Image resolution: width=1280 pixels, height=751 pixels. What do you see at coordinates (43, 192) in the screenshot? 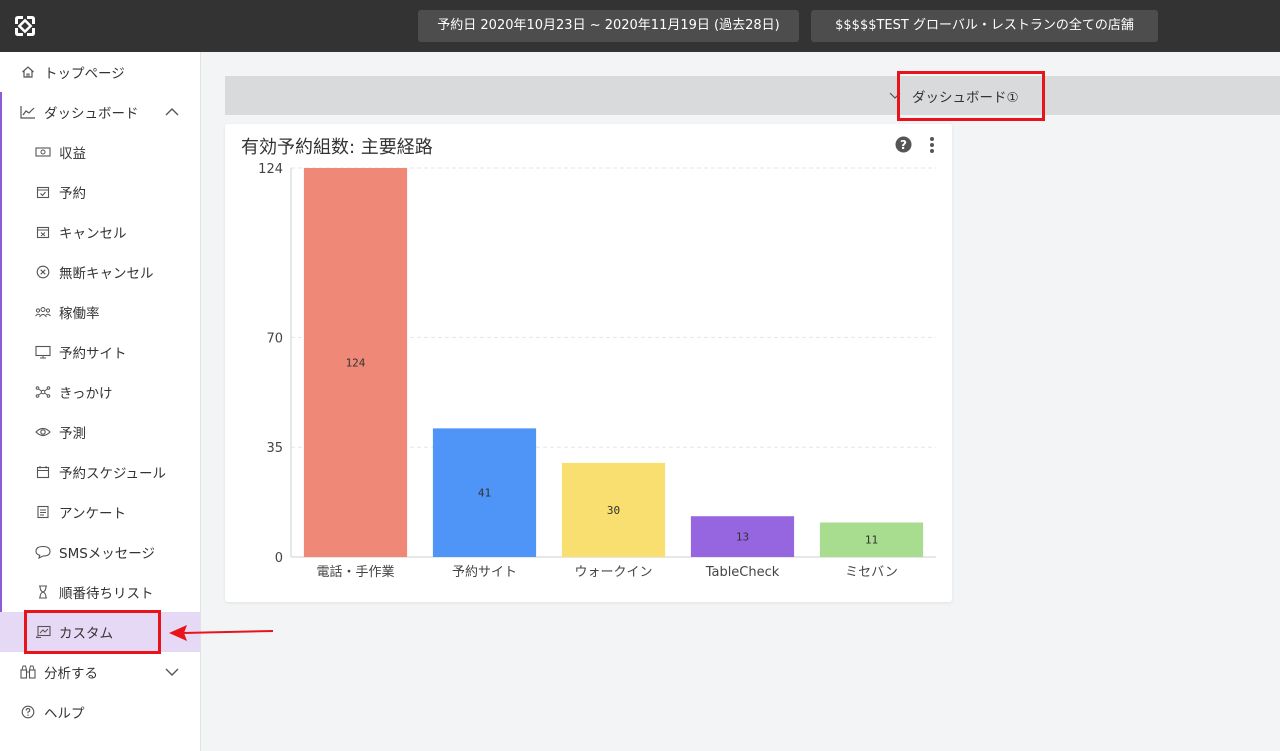
I see `calendar-check-icon` at bounding box center [43, 192].